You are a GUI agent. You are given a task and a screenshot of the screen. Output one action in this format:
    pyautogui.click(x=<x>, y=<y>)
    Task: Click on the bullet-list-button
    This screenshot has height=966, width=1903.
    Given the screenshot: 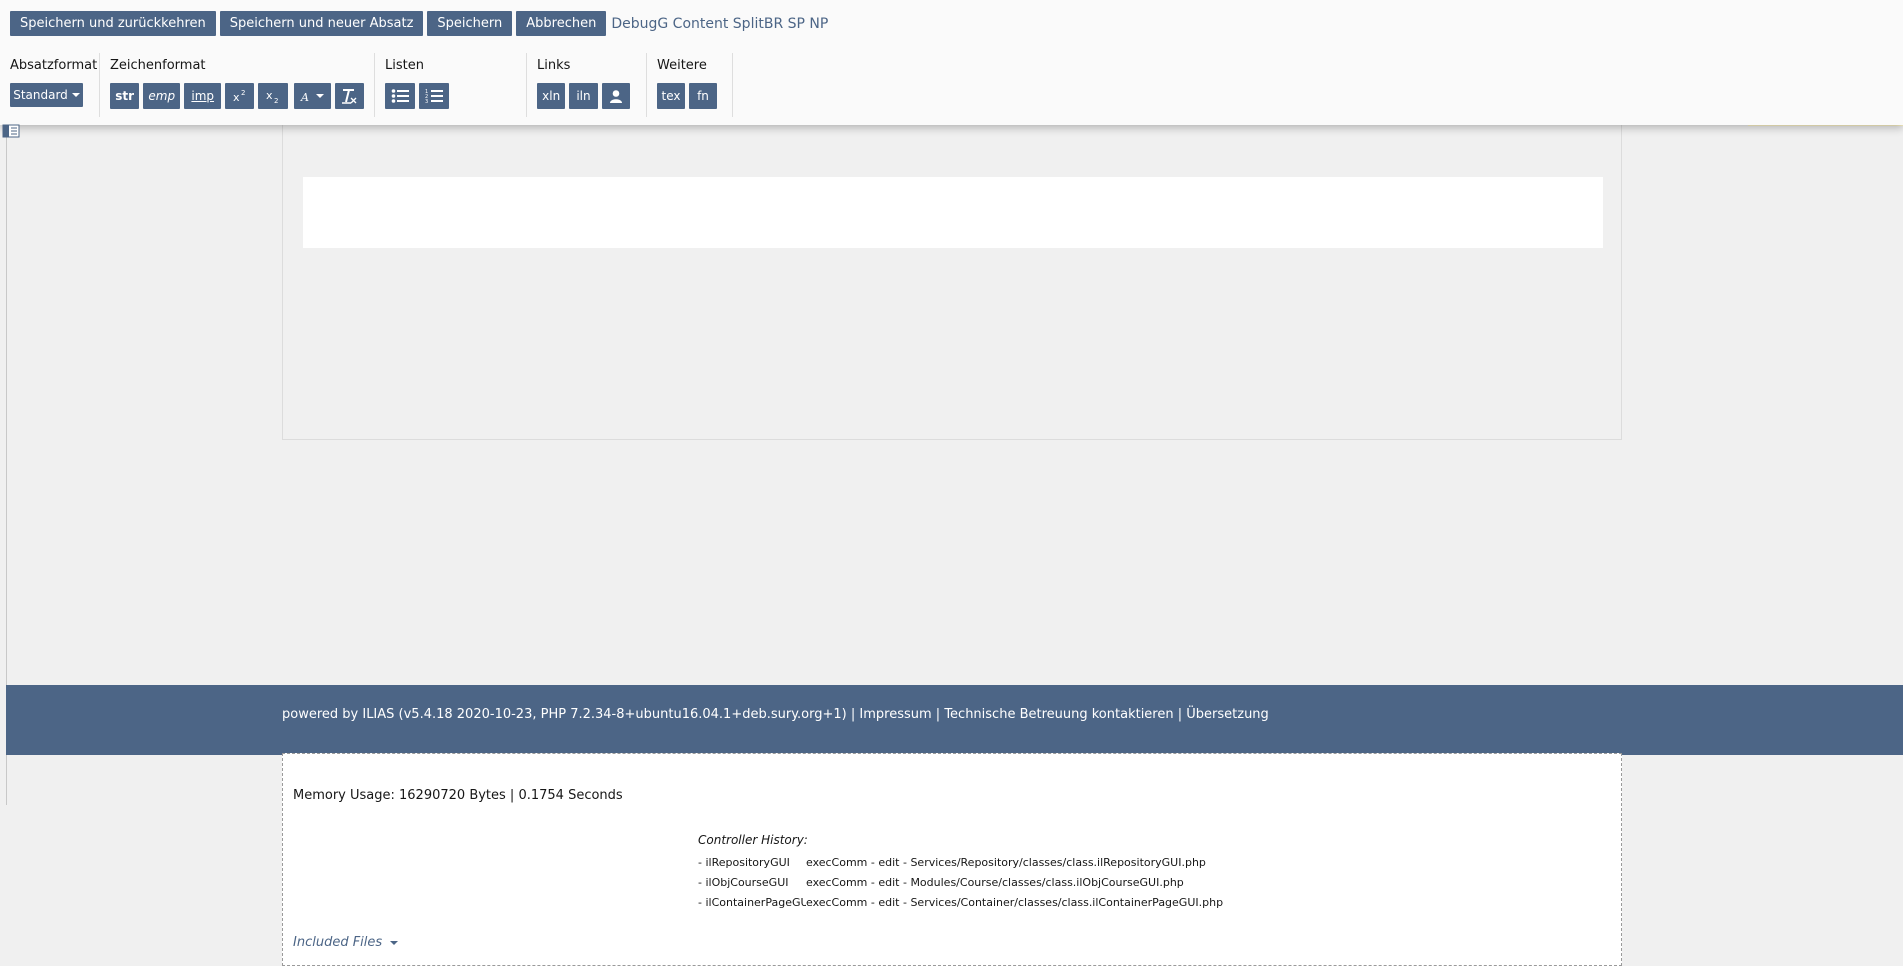 What is the action you would take?
    pyautogui.click(x=400, y=96)
    